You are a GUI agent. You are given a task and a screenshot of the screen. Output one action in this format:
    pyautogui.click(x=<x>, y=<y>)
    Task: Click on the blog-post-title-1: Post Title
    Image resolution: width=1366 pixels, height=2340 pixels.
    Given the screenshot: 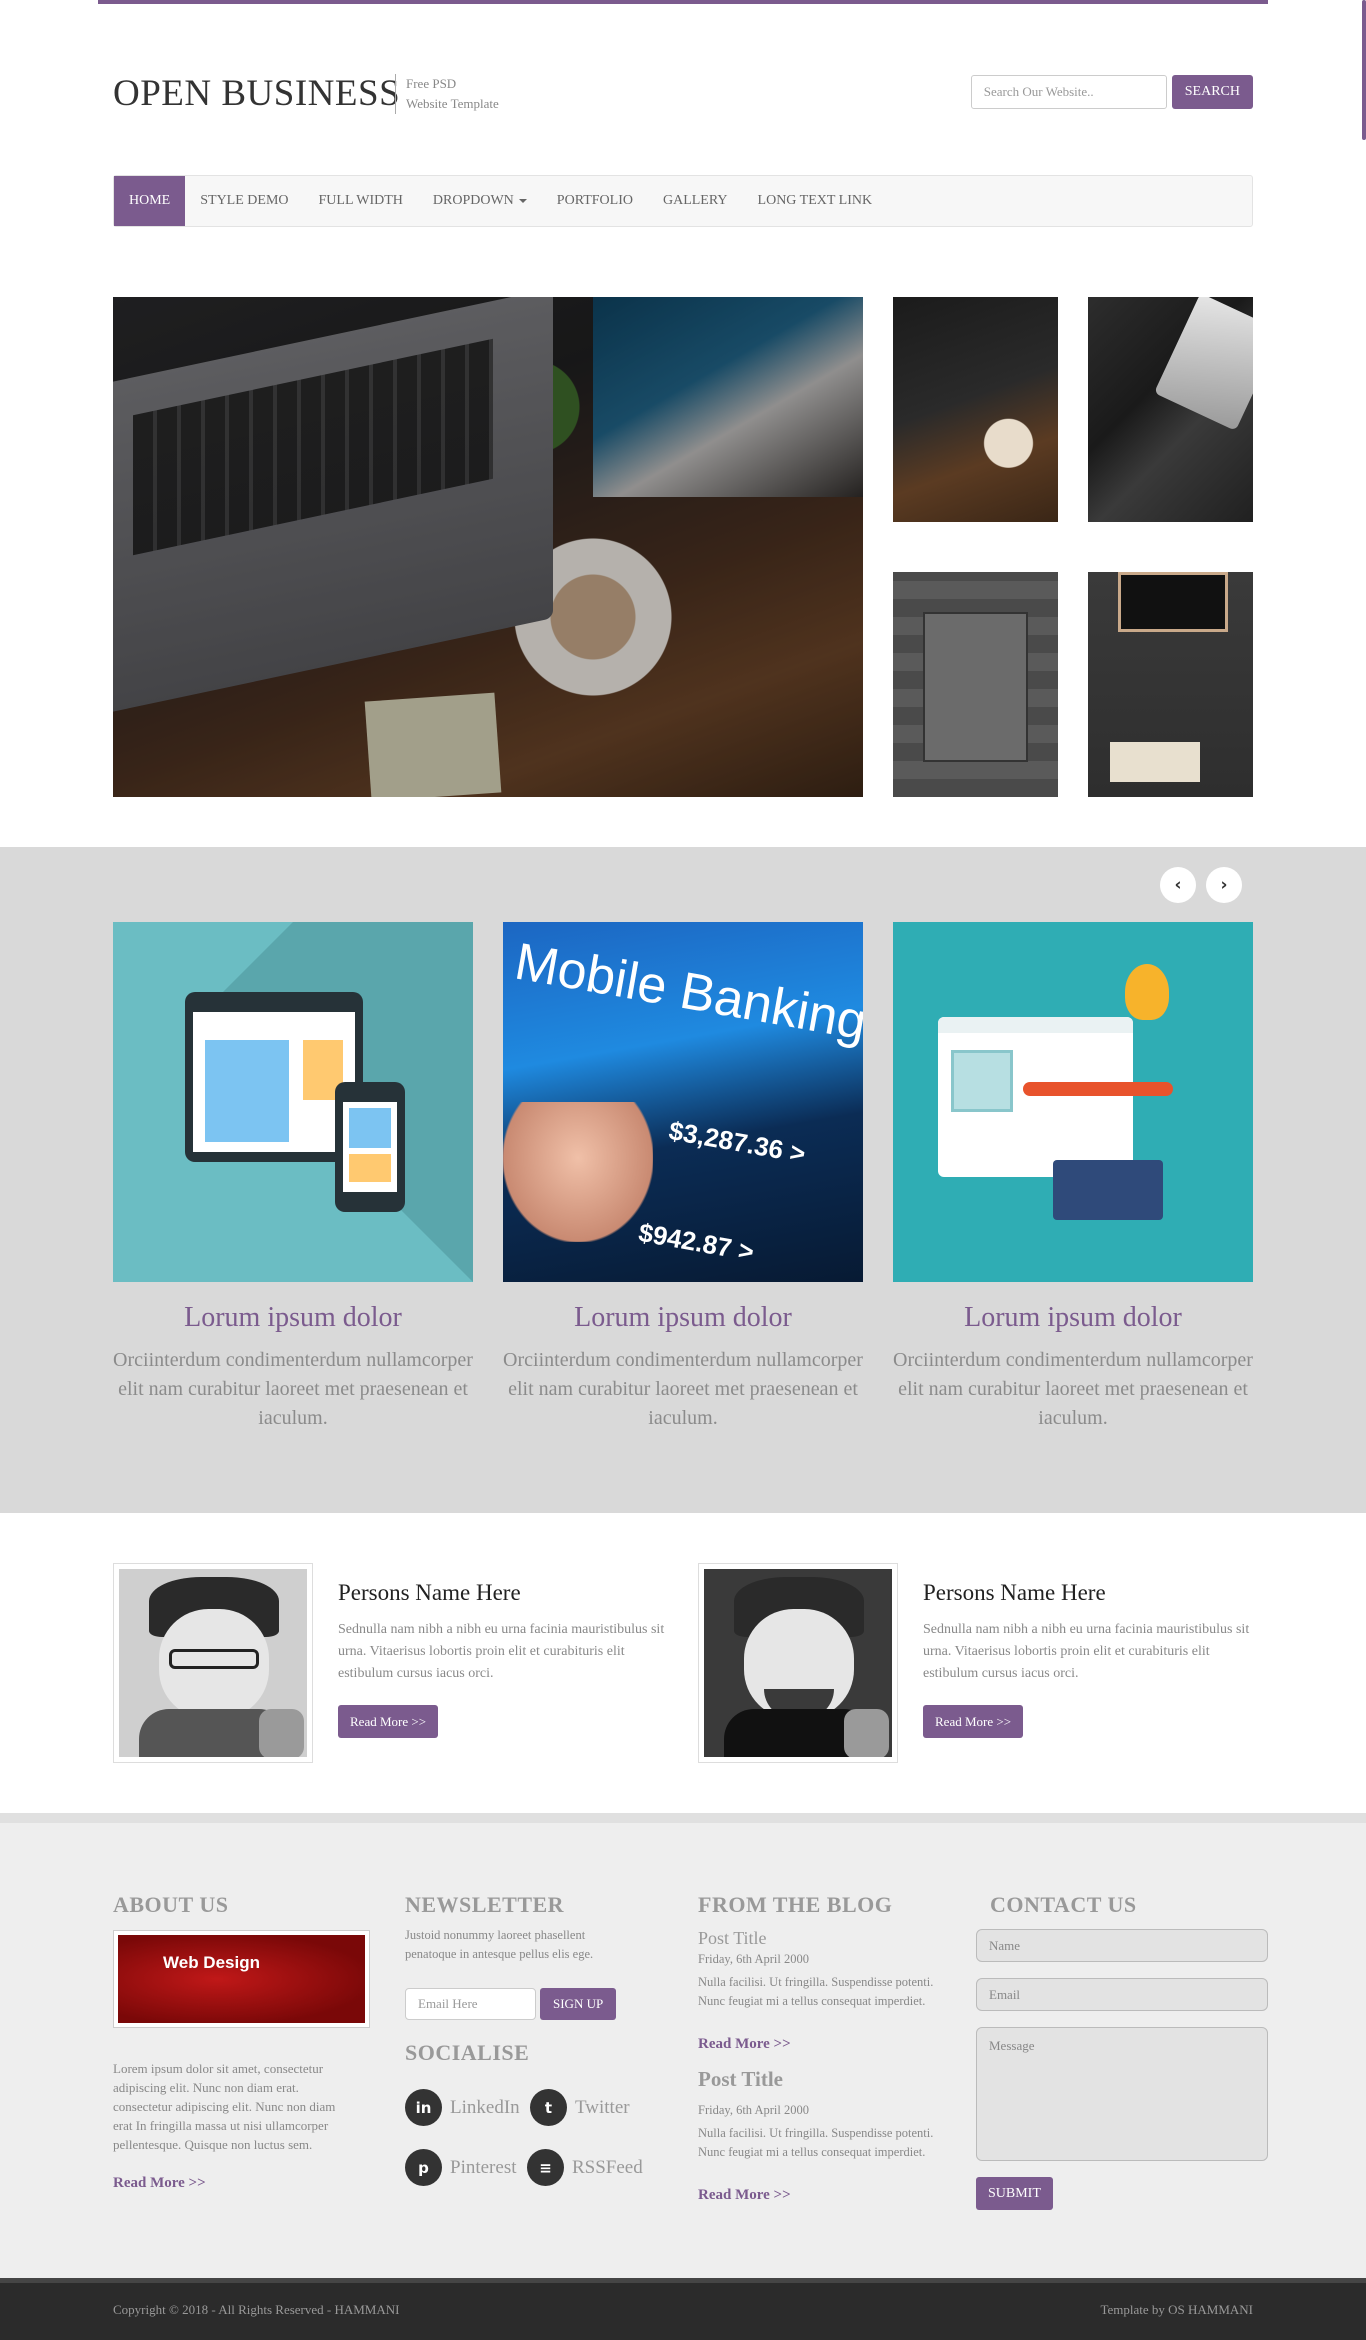 What is the action you would take?
    pyautogui.click(x=732, y=1938)
    